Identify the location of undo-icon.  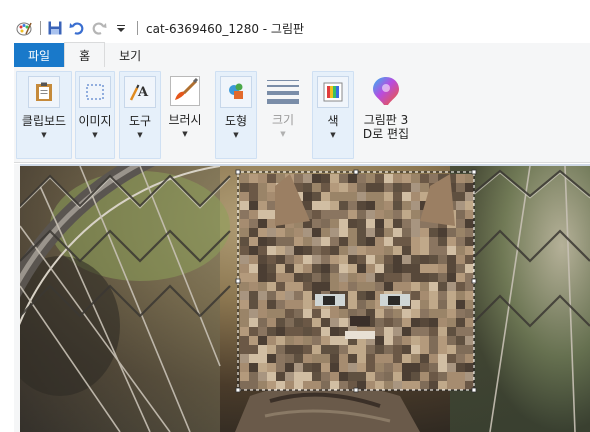
(77, 28).